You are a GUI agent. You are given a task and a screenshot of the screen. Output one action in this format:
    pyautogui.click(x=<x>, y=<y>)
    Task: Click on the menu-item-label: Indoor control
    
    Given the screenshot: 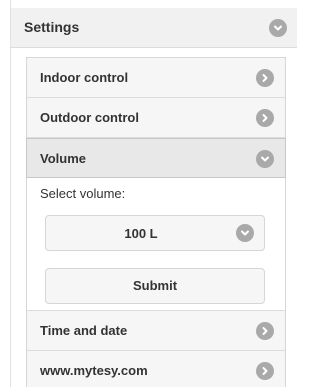 What is the action you would take?
    pyautogui.click(x=84, y=77)
    